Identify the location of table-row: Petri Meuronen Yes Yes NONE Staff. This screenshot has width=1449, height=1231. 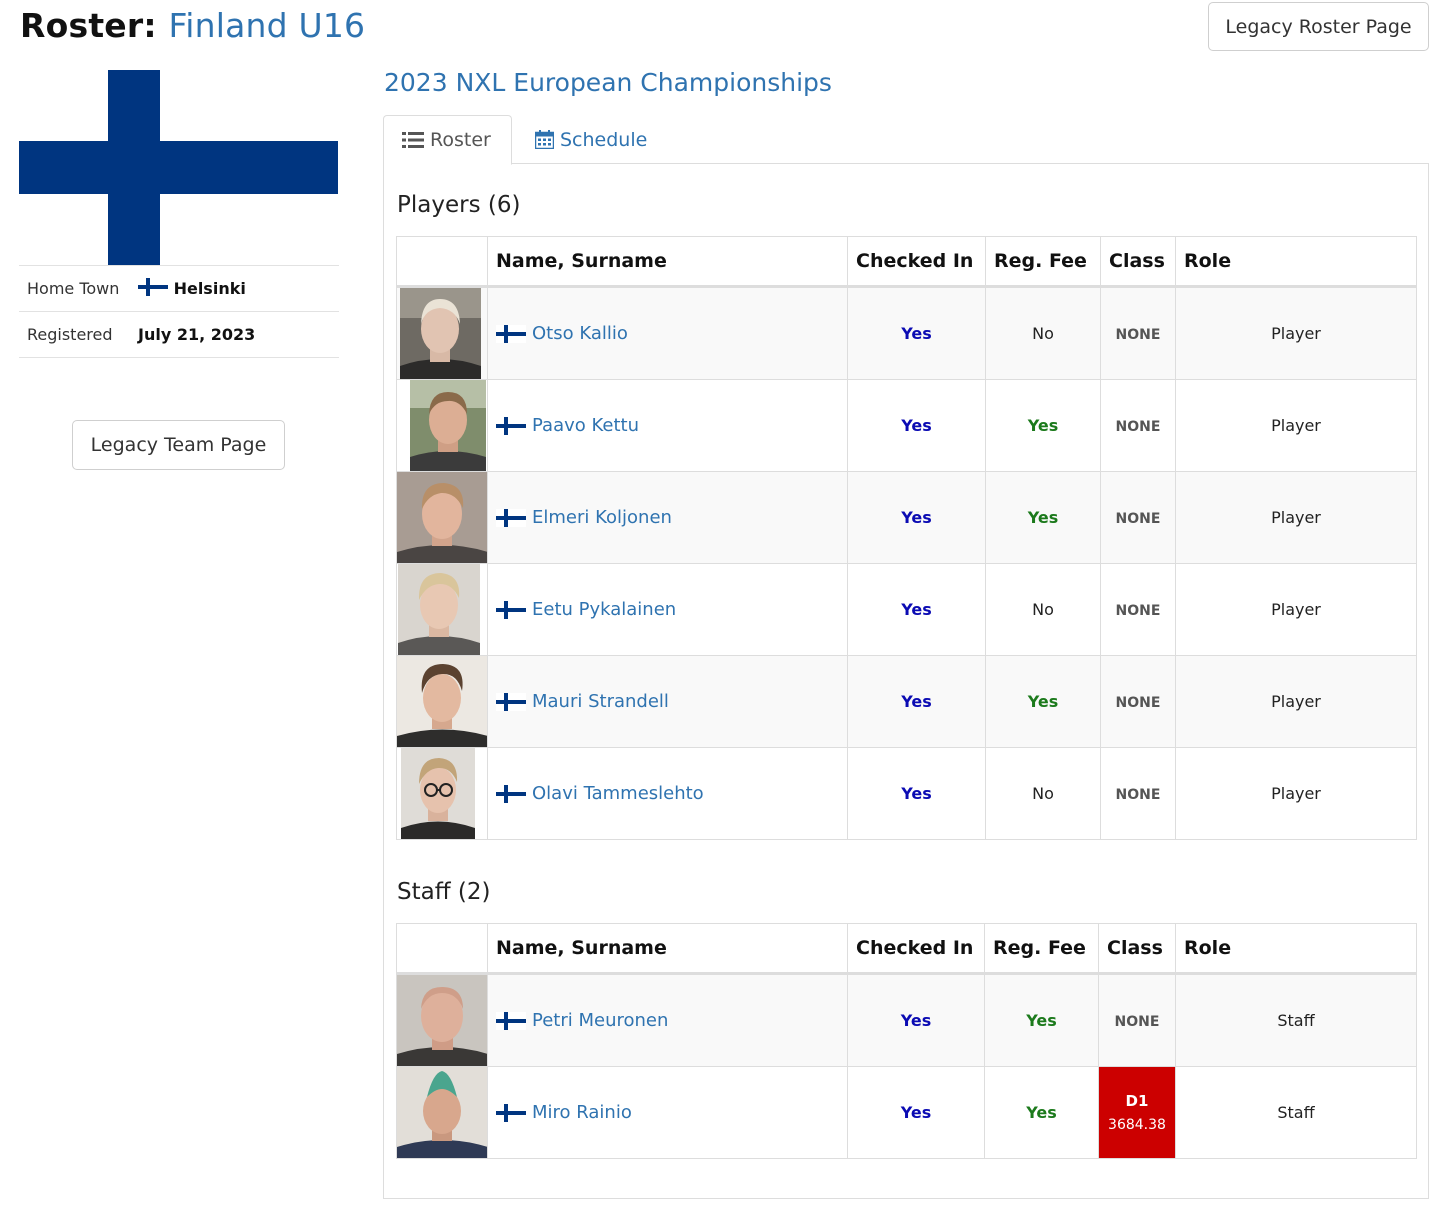
(906, 1020).